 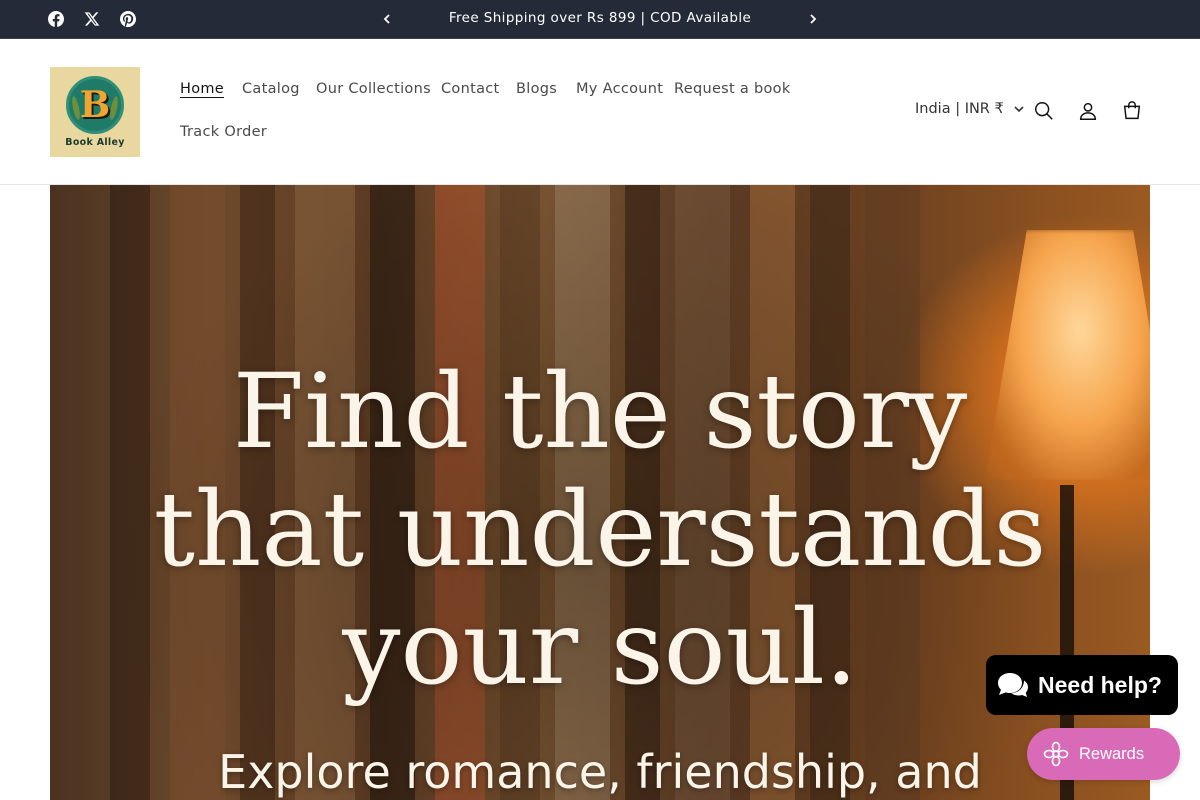 I want to click on chevron-down-icon, so click(x=1019, y=108).